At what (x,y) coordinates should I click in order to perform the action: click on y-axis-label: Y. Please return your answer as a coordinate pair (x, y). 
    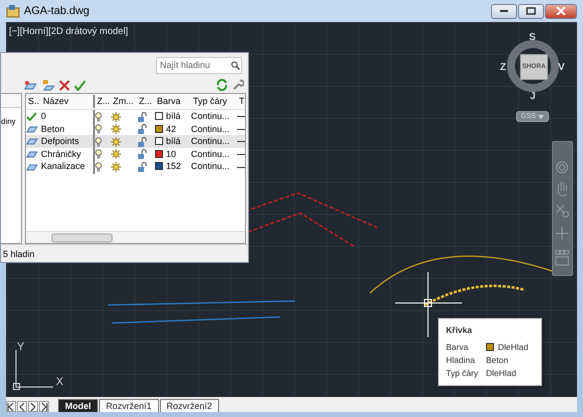
    Looking at the image, I should click on (20, 347).